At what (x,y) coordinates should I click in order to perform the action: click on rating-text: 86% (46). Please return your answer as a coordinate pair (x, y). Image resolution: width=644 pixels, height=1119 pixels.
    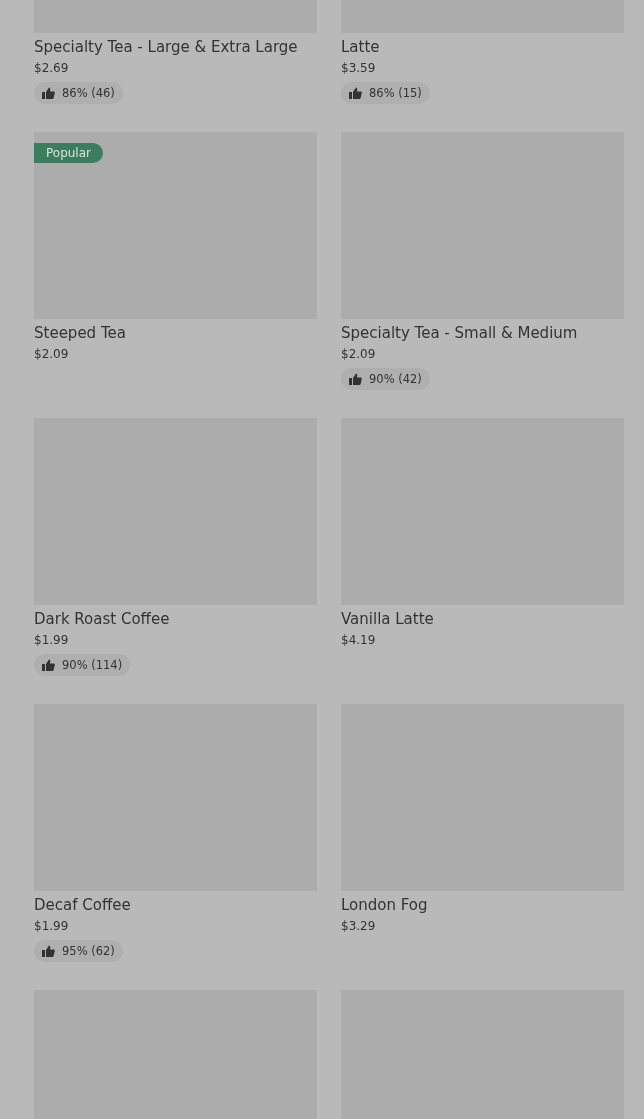
    Looking at the image, I should click on (88, 93).